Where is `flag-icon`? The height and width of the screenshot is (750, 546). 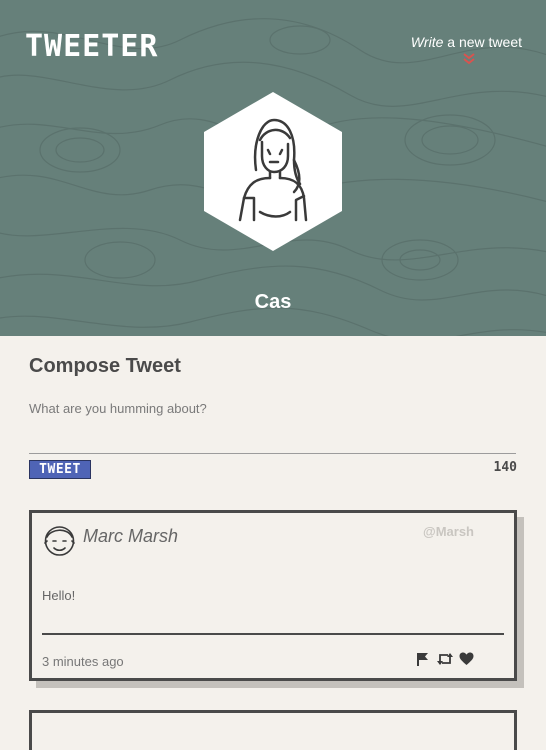
flag-icon is located at coordinates (423, 659).